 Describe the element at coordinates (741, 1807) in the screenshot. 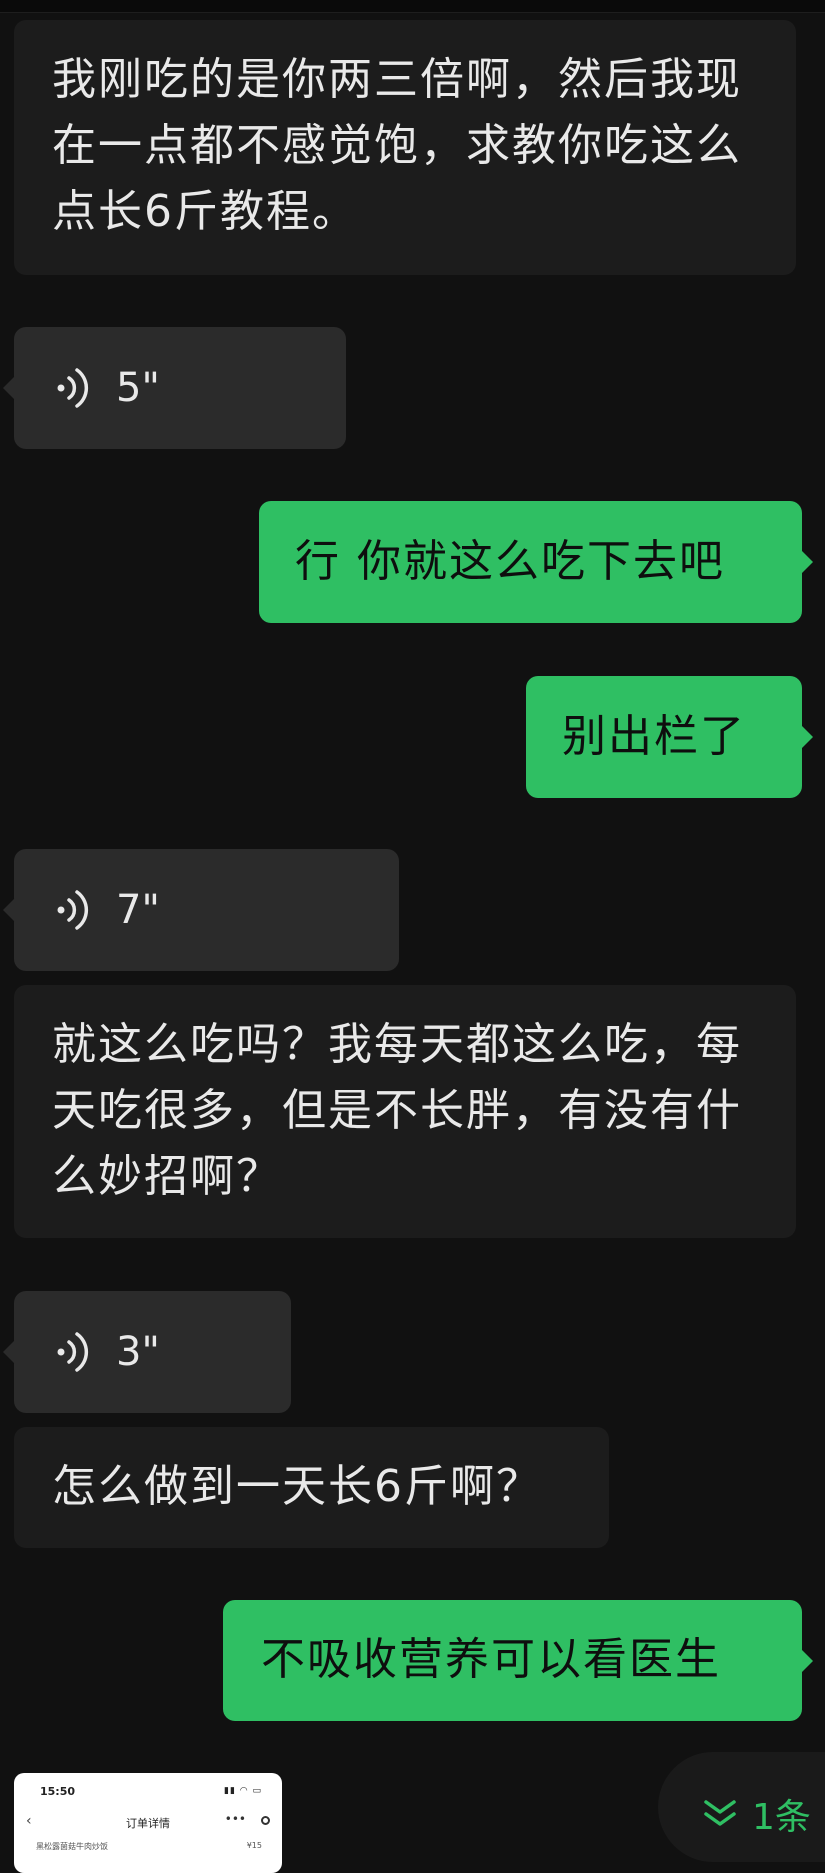

I see `new-messages-button: 1条` at that location.